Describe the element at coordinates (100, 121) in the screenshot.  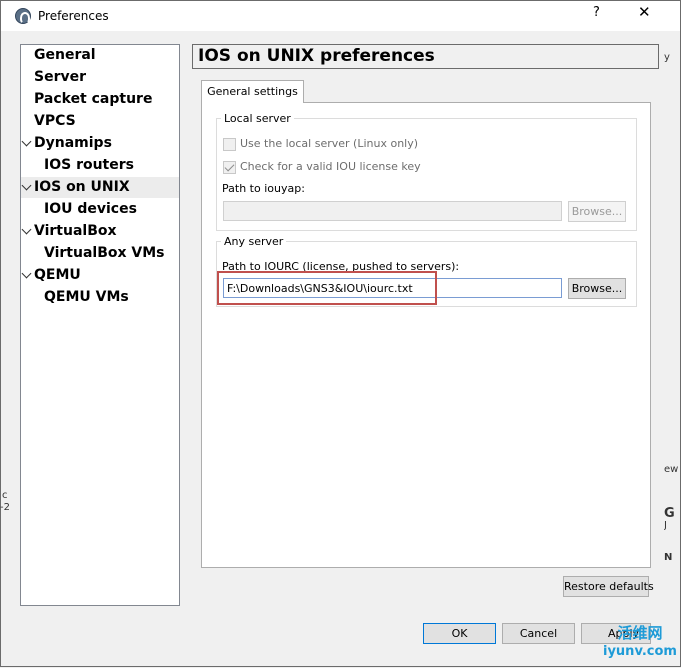
I see `nav-item-vpcs: VPCS` at that location.